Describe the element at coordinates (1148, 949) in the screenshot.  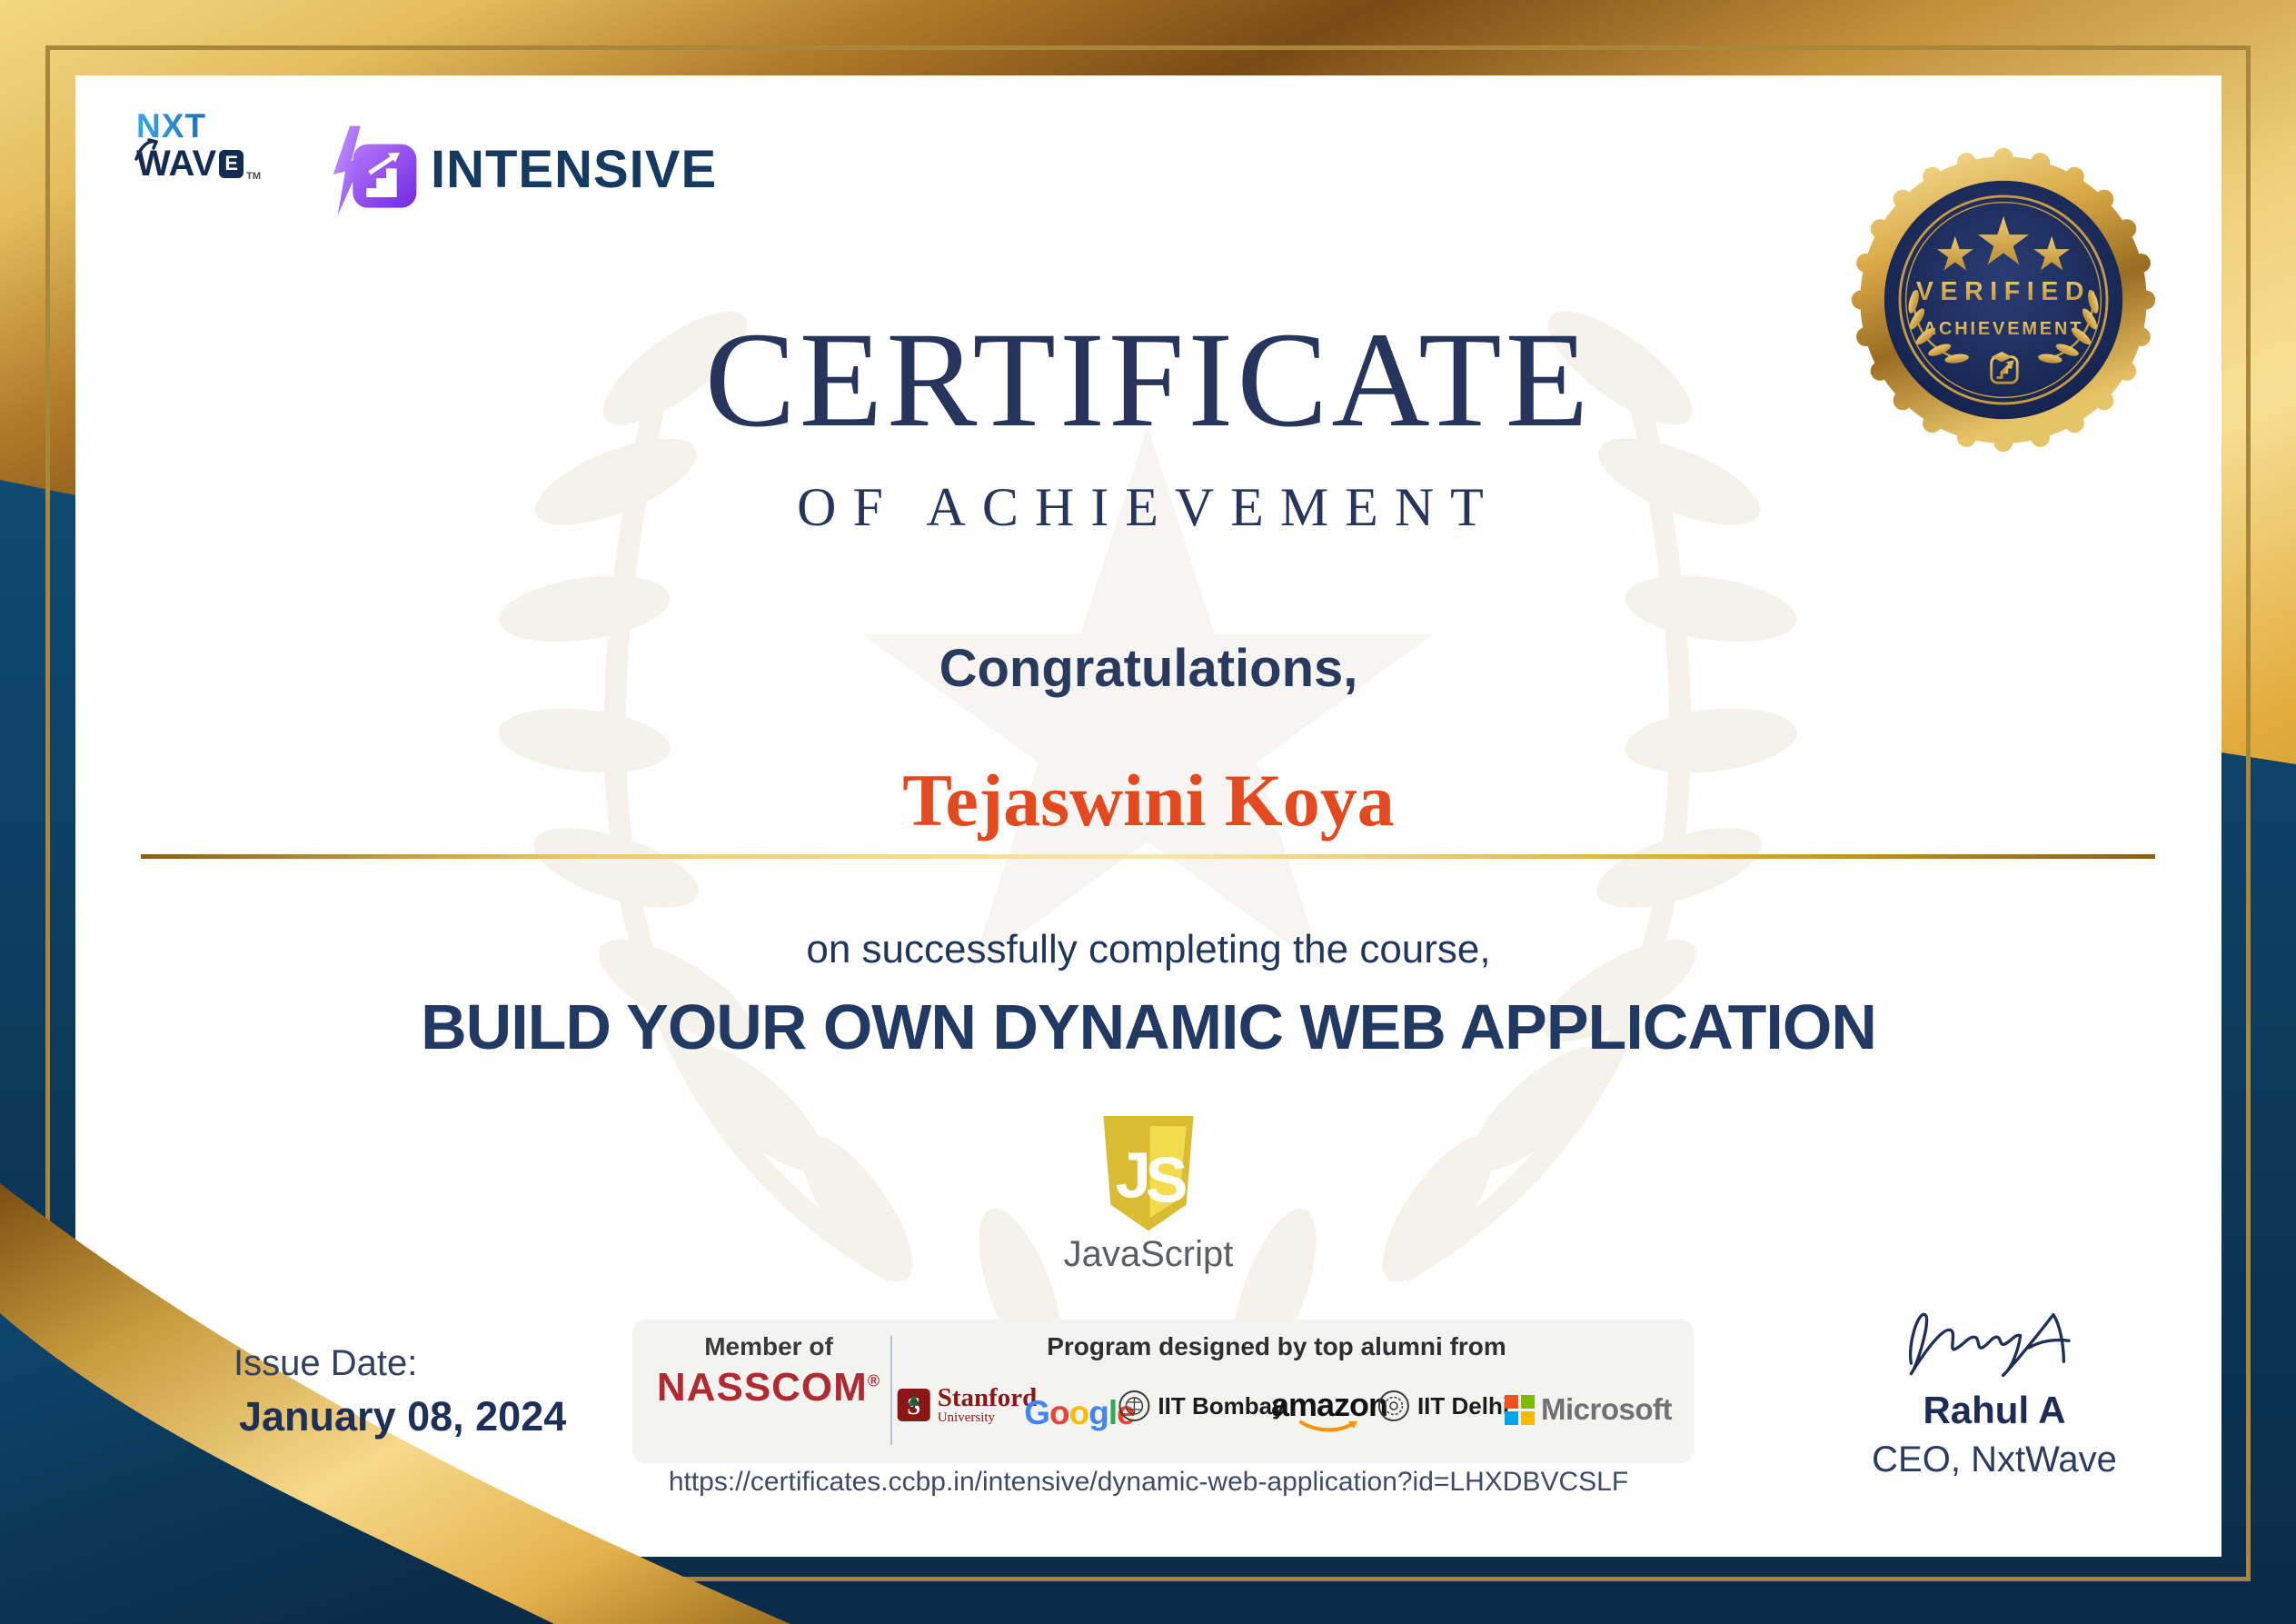
I see `completion-line: on successfully completing the course,` at that location.